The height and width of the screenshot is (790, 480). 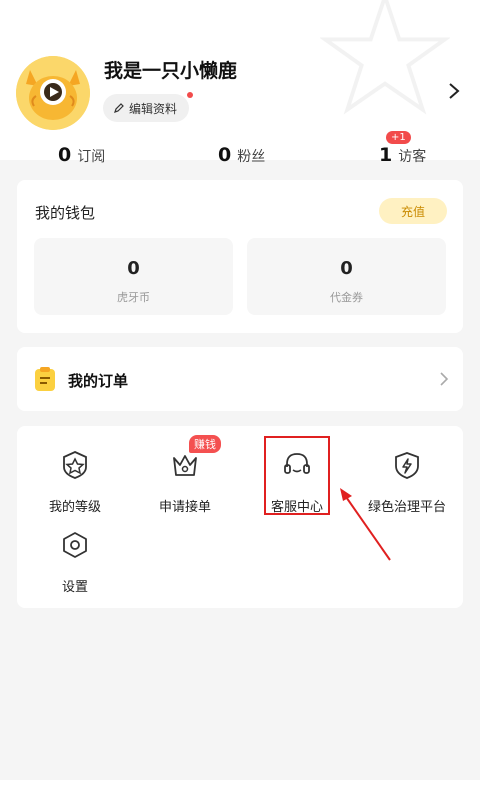 I want to click on settings-hex-icon, so click(x=75, y=545).